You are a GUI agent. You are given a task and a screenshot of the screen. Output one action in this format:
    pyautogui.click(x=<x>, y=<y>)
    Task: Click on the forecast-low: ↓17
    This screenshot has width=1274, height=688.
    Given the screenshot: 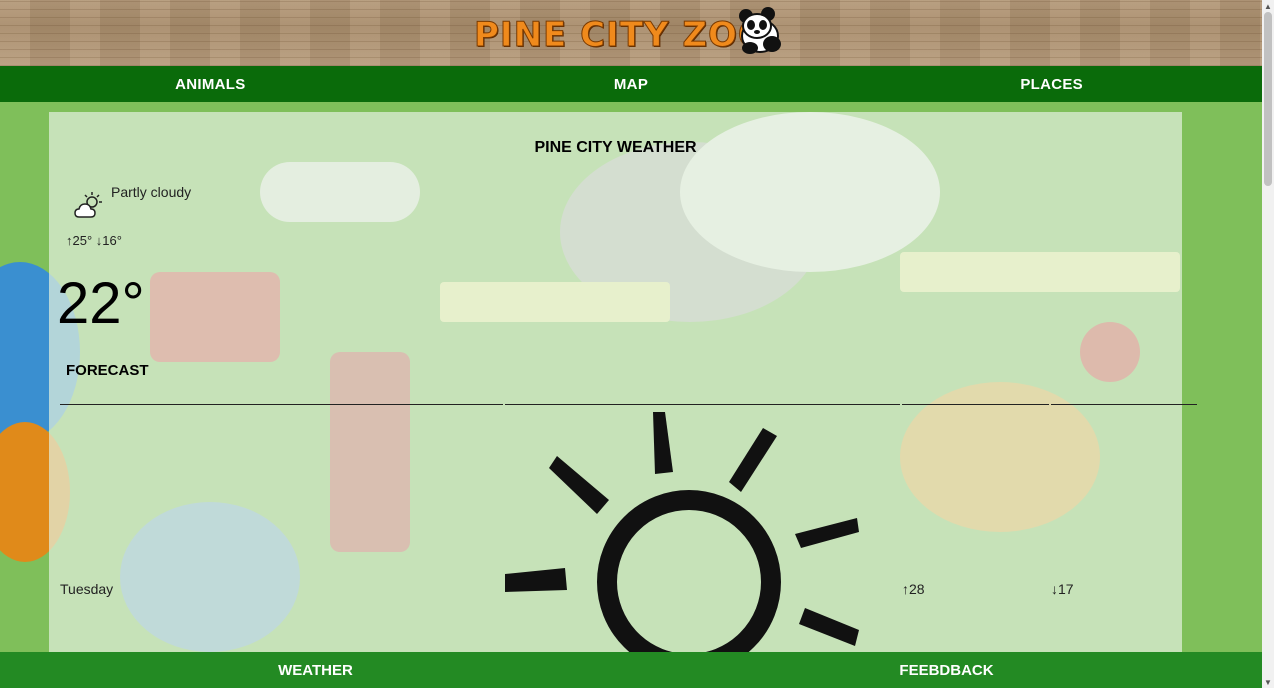 What is the action you would take?
    pyautogui.click(x=1062, y=589)
    